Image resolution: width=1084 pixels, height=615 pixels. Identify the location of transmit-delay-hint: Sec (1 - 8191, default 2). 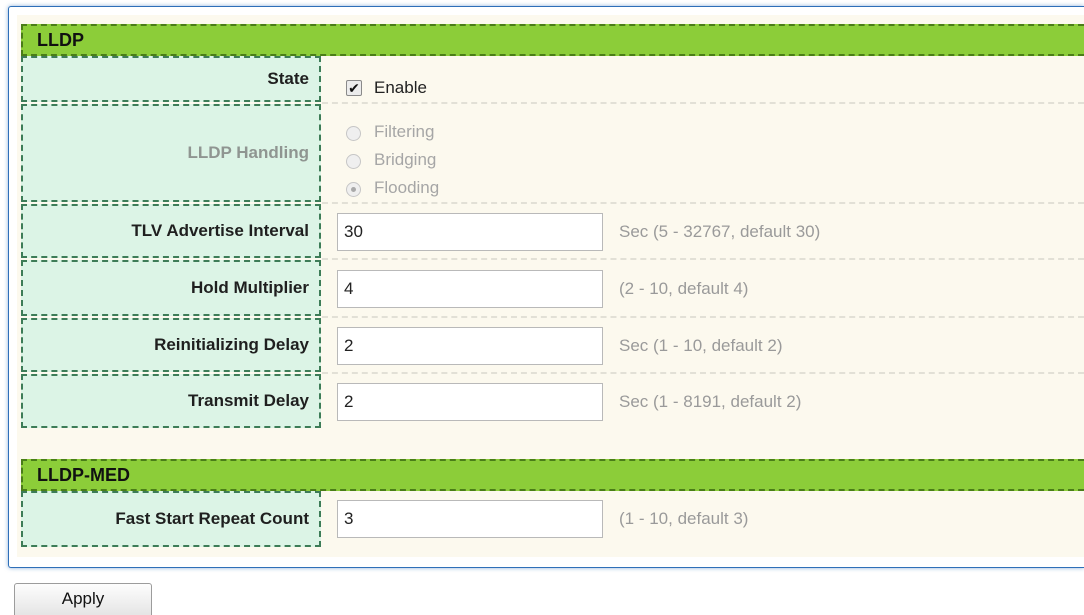
(710, 401).